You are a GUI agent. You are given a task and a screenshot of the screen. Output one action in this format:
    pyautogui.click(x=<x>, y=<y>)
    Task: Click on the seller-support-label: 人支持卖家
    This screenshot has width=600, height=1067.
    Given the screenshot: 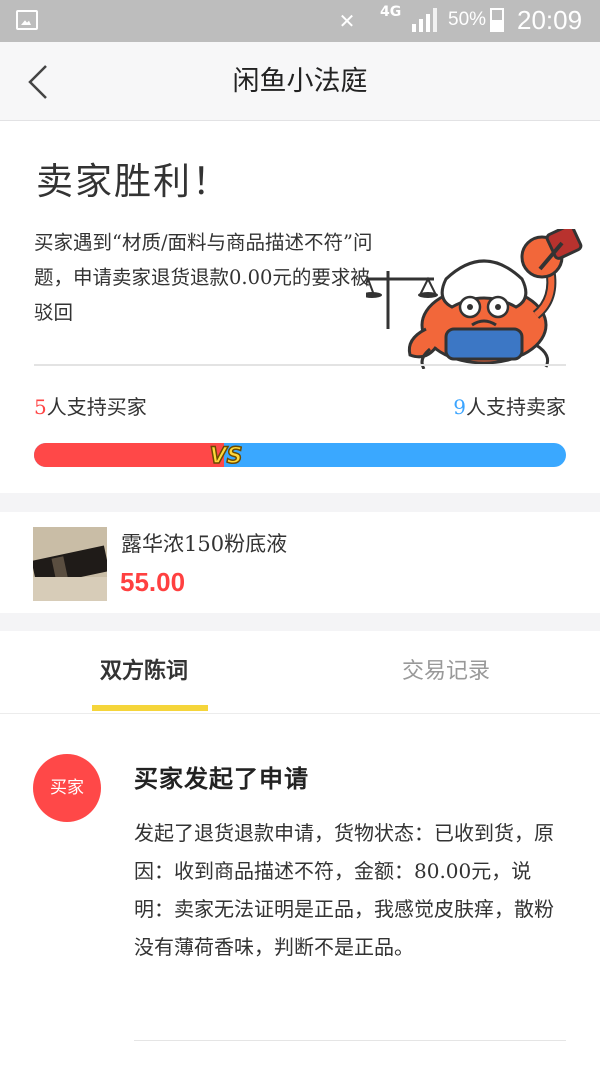 What is the action you would take?
    pyautogui.click(x=516, y=407)
    